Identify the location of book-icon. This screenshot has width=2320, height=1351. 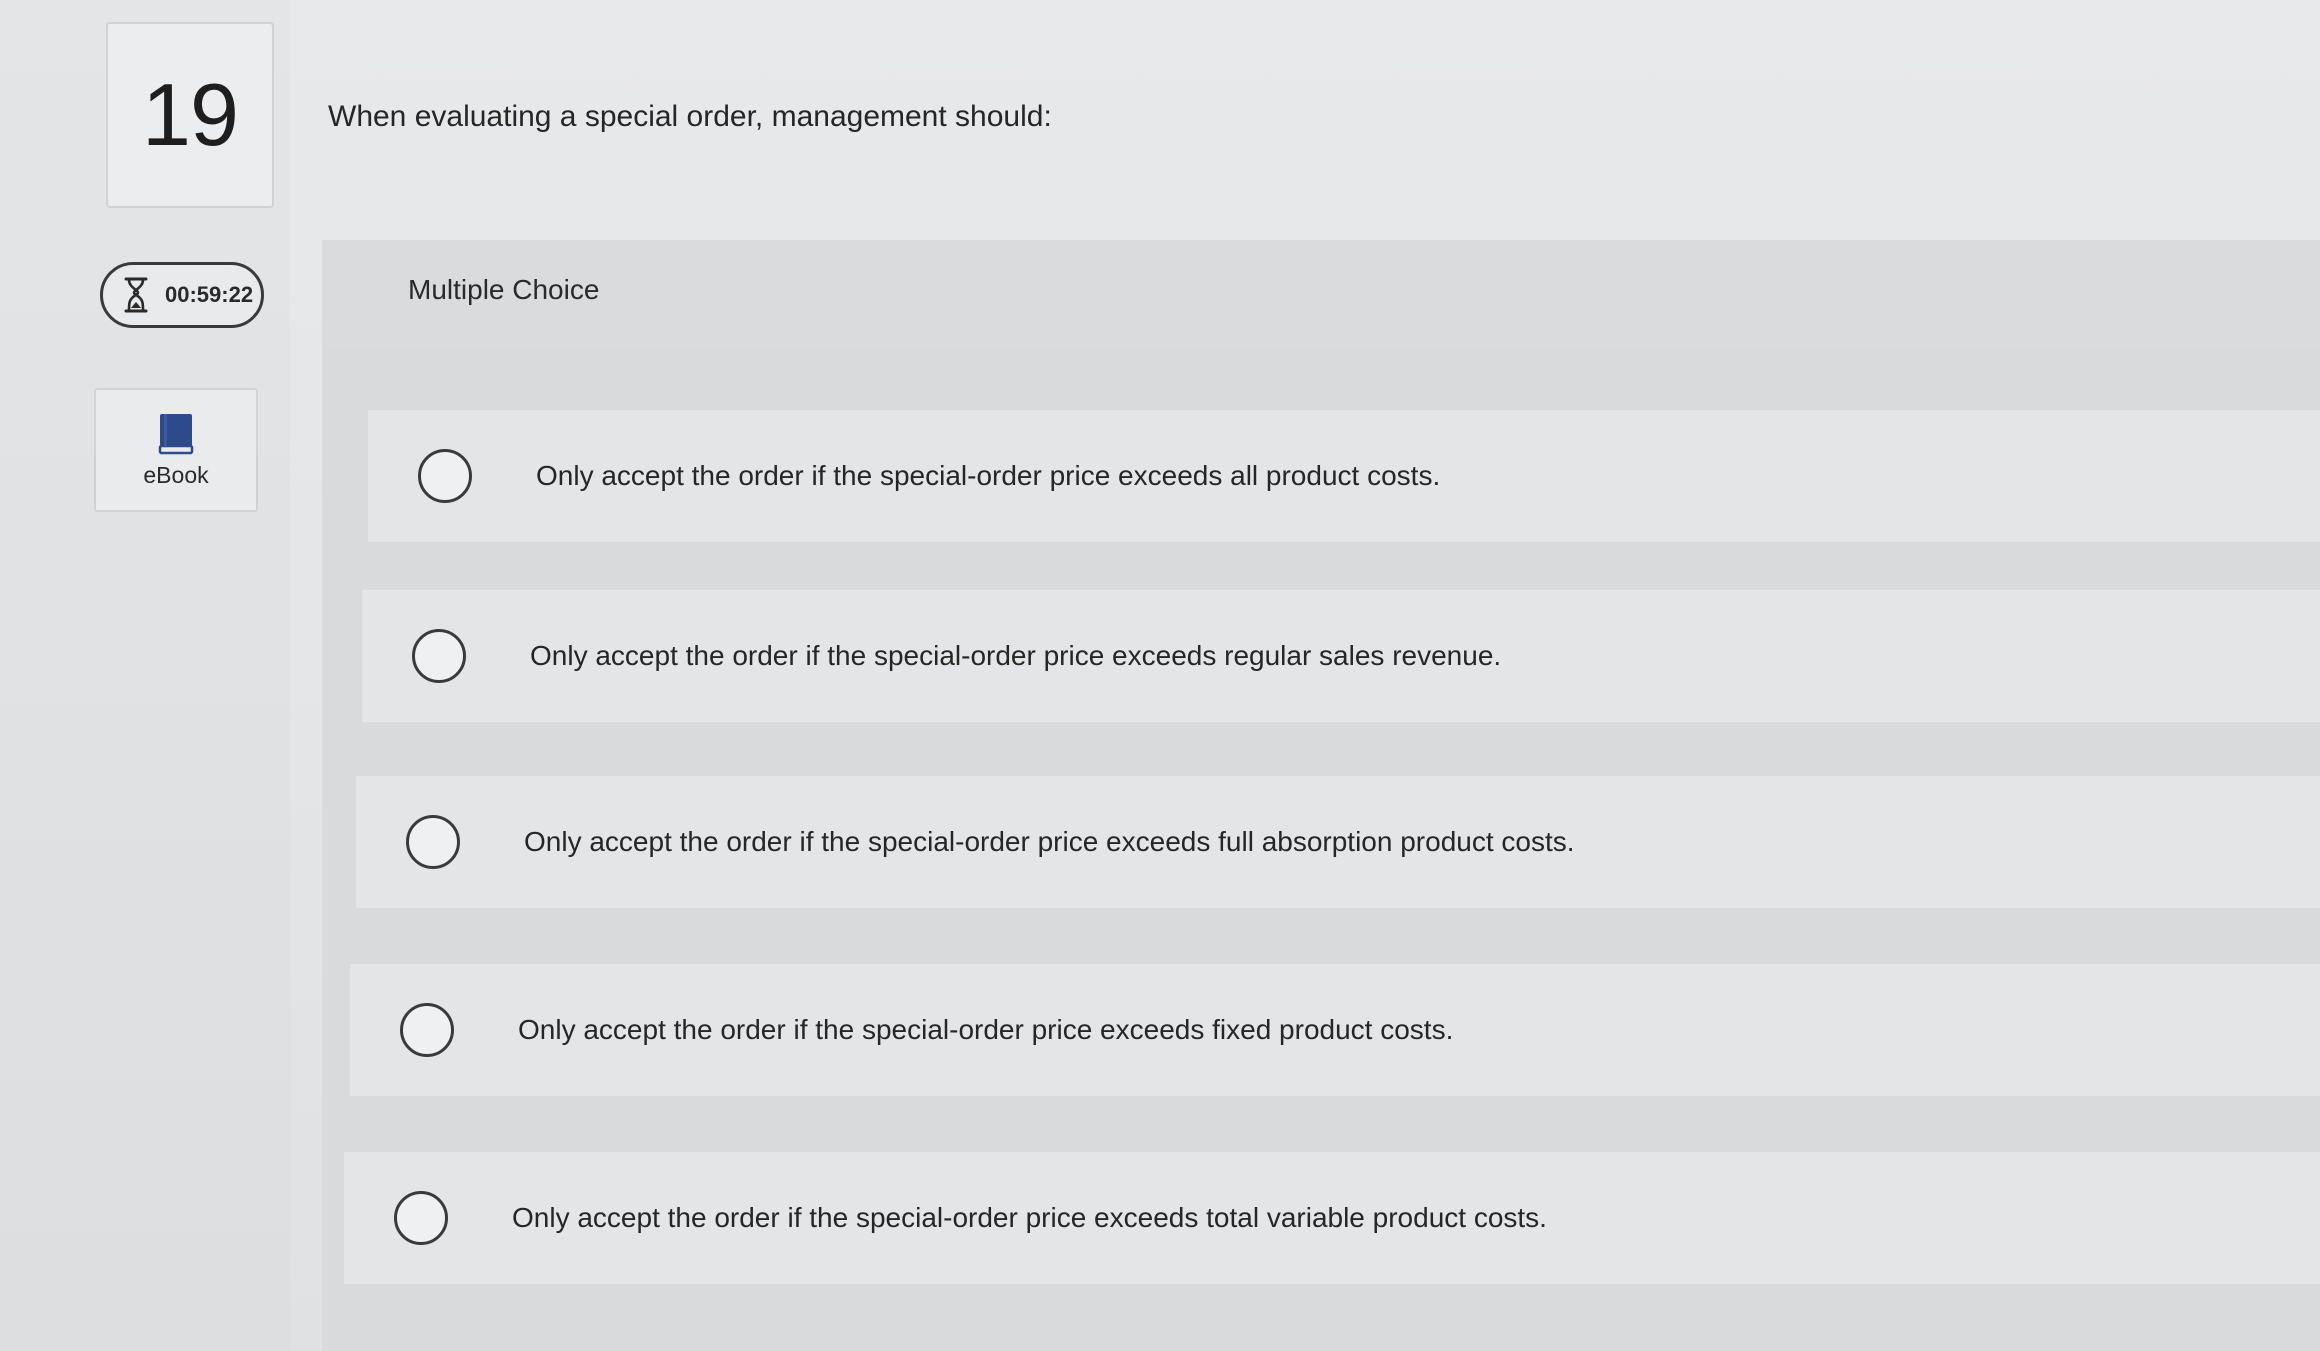
(176, 434).